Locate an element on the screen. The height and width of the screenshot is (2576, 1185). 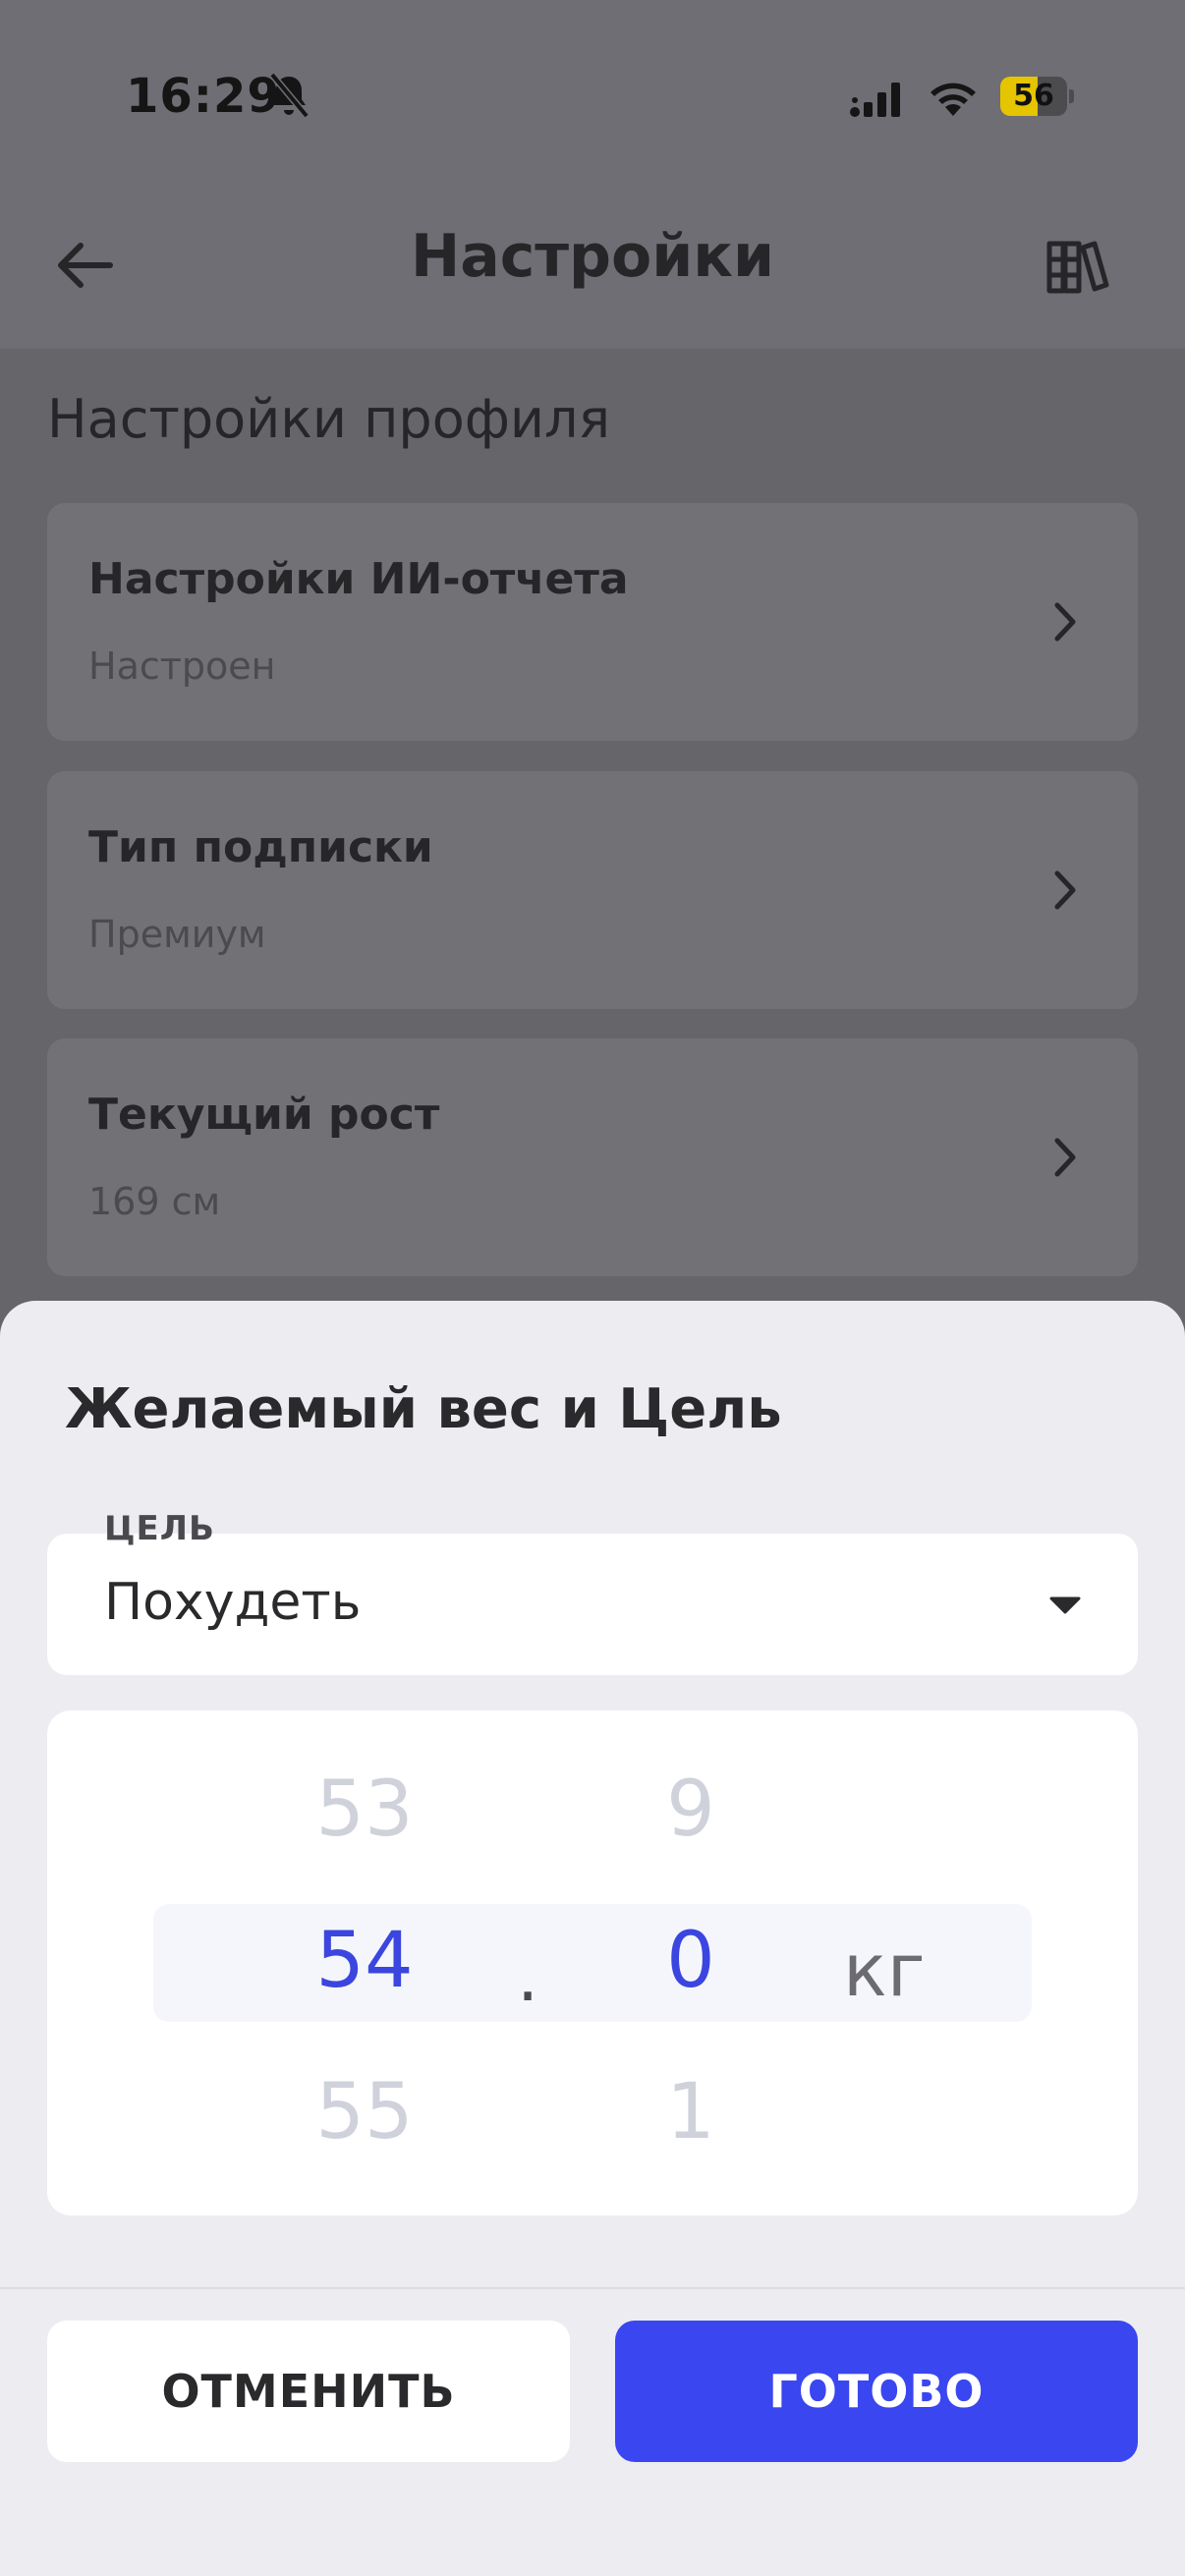
card-subtitle: 169 см is located at coordinates (154, 1201).